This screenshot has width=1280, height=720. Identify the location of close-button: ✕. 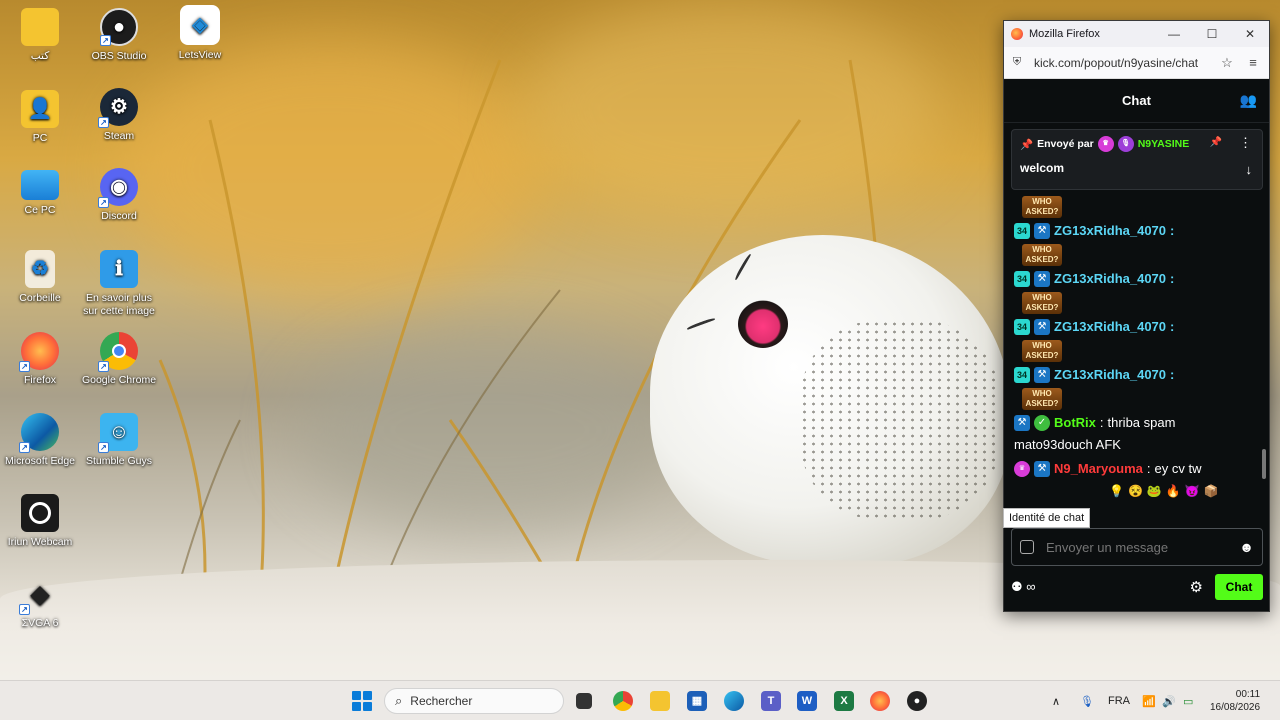
(1250, 34).